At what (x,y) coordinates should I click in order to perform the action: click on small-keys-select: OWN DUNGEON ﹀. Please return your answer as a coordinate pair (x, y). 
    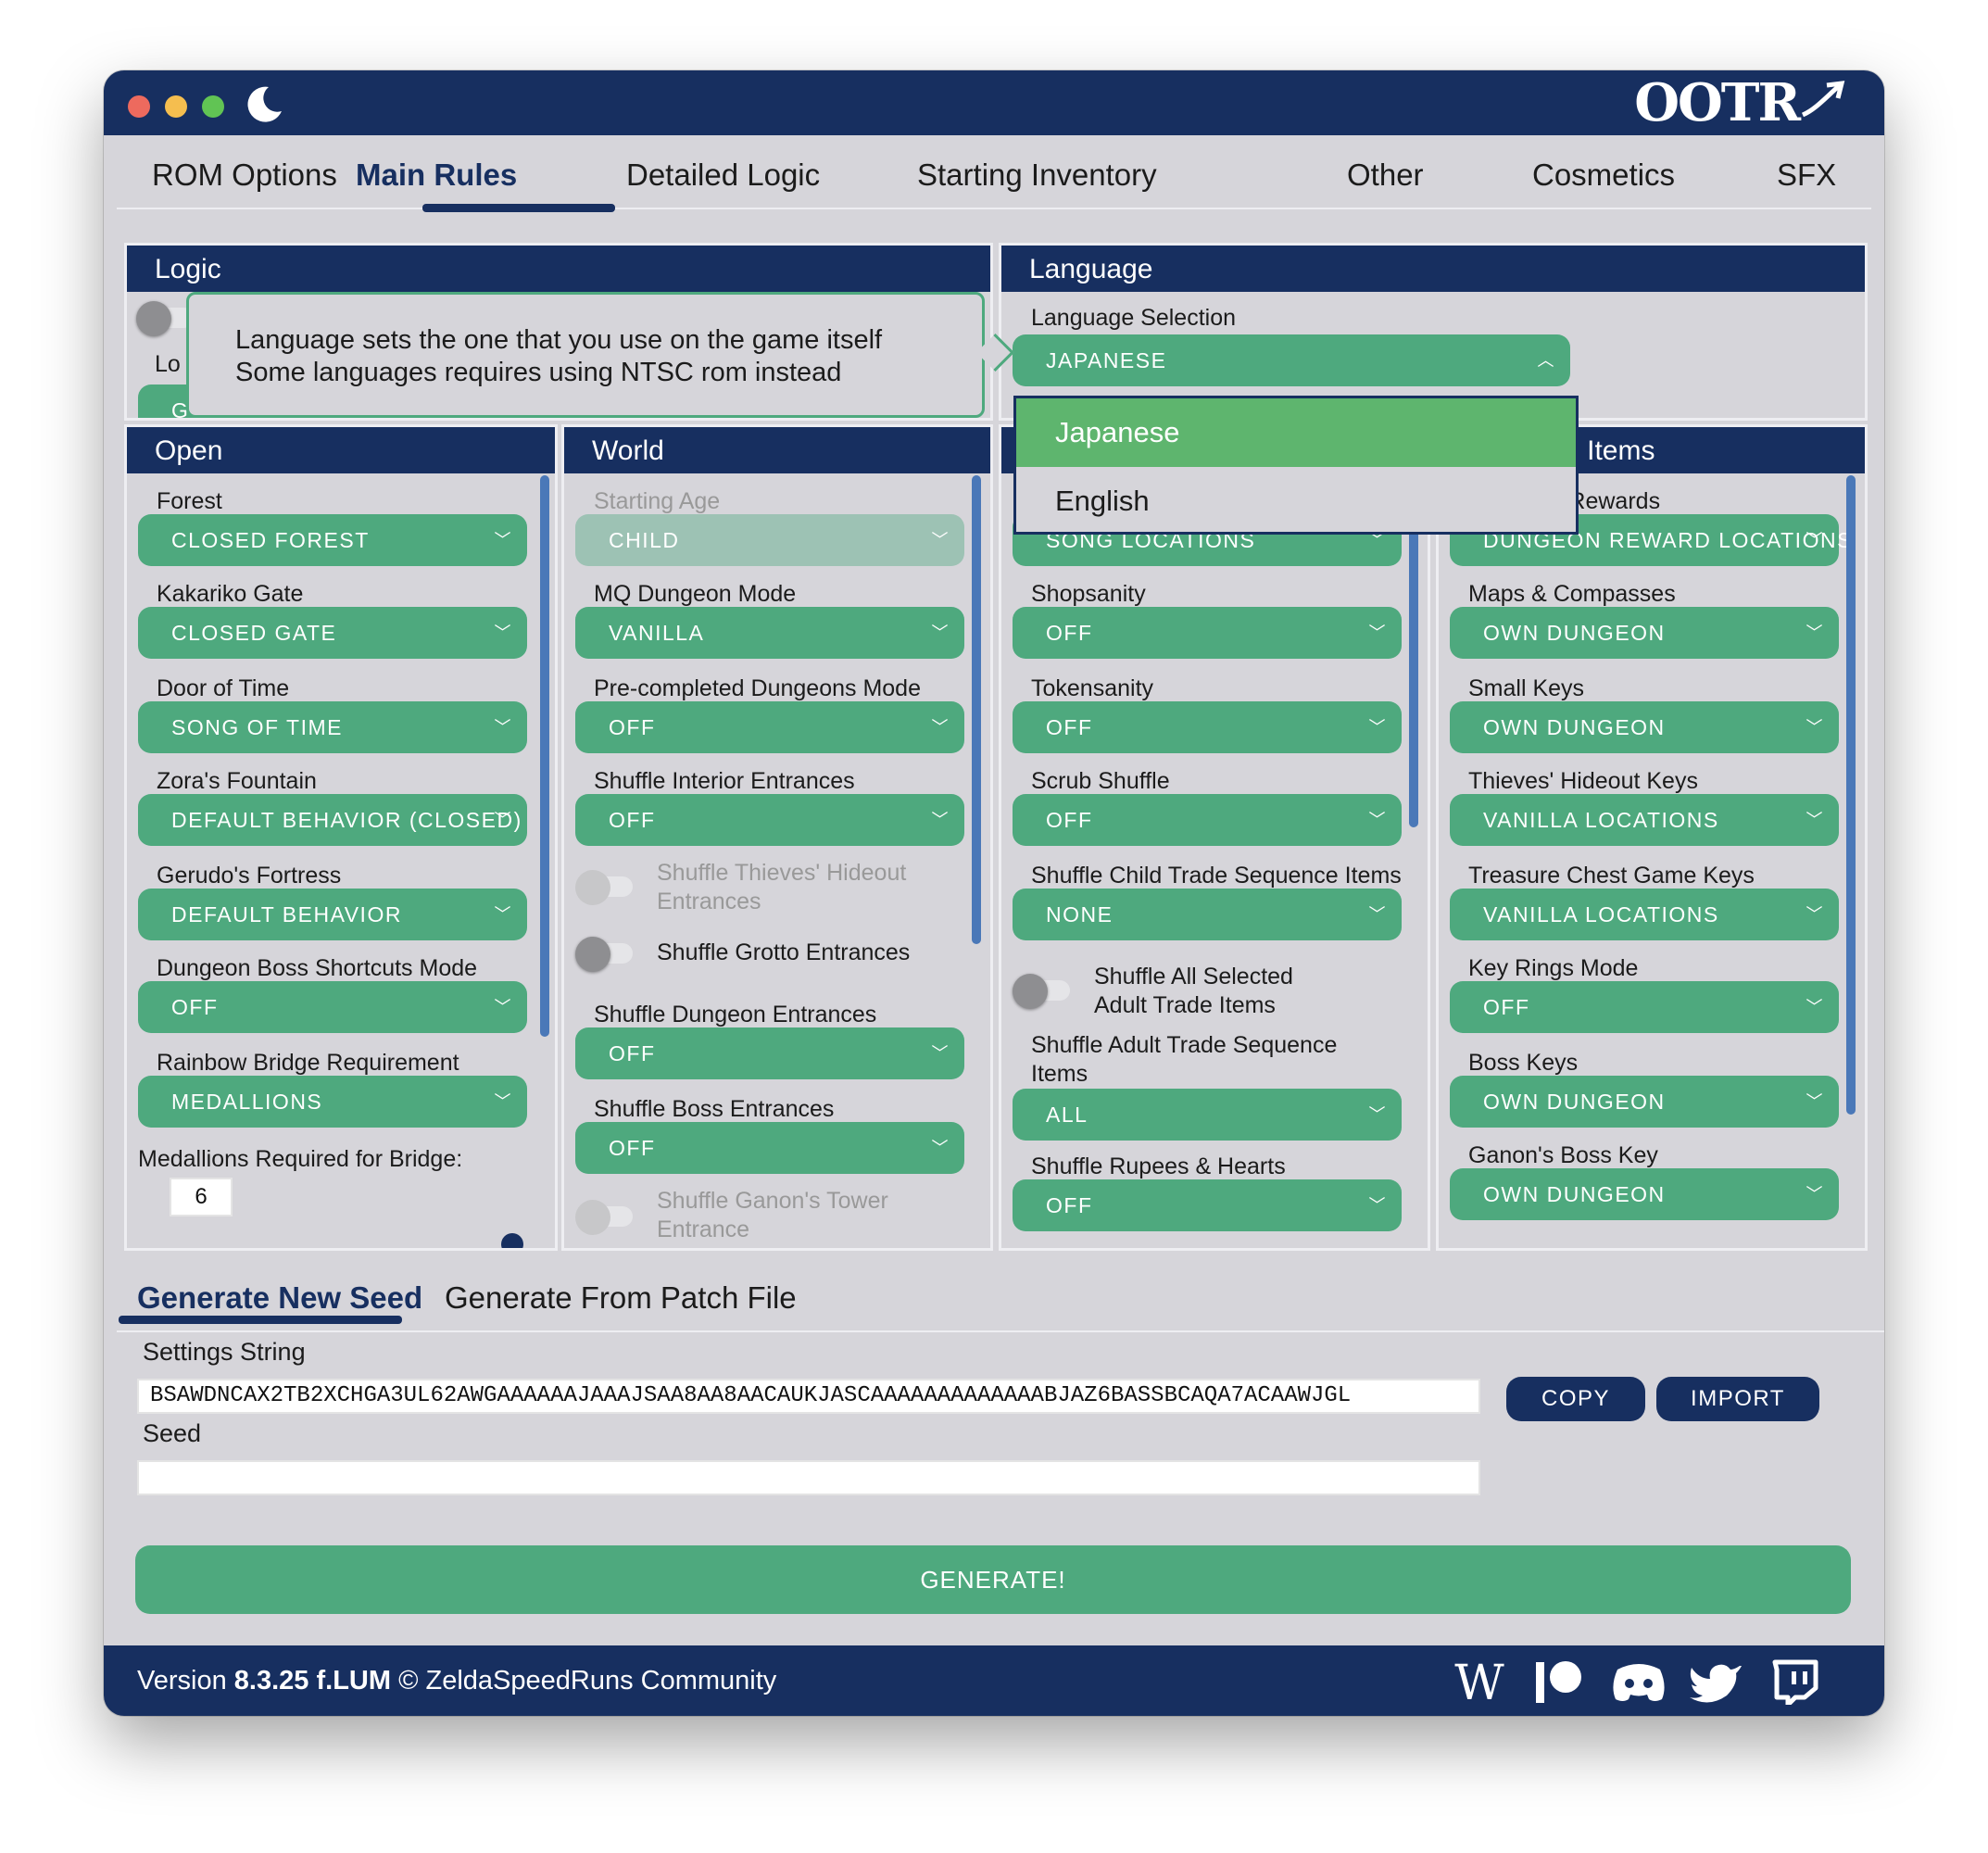
    Looking at the image, I should click on (1644, 727).